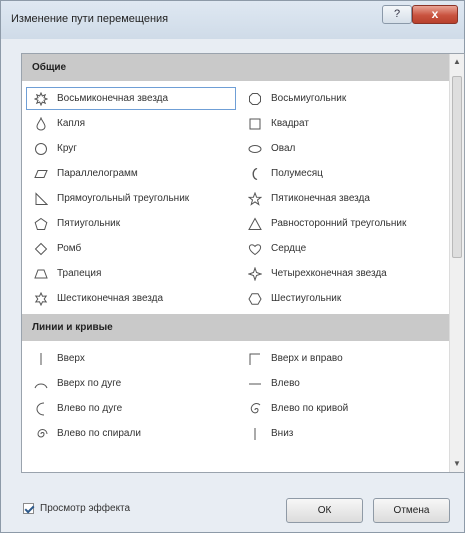  I want to click on motion-path-label: Сердце, so click(289, 248).